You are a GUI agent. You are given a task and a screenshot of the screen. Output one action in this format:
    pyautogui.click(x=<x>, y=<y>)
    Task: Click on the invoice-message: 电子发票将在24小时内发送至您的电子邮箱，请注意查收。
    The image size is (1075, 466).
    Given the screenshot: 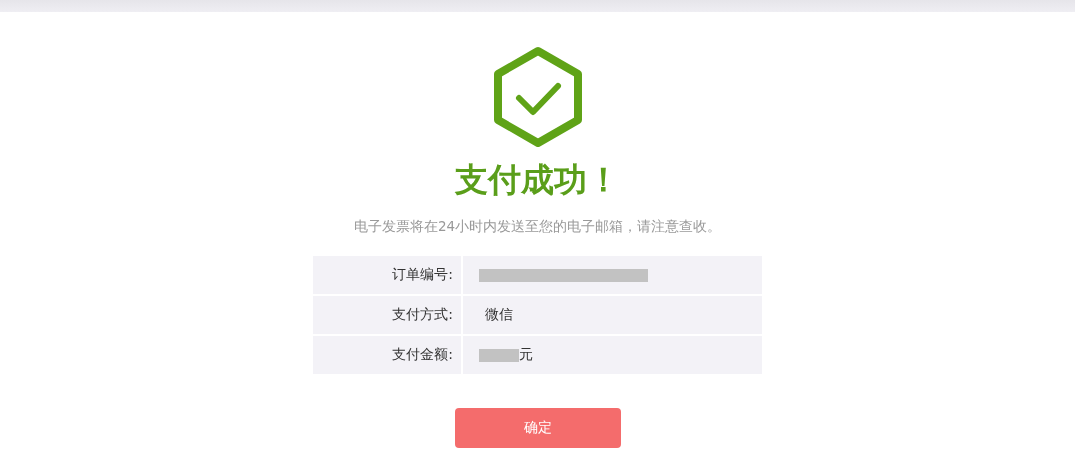 What is the action you would take?
    pyautogui.click(x=537, y=226)
    